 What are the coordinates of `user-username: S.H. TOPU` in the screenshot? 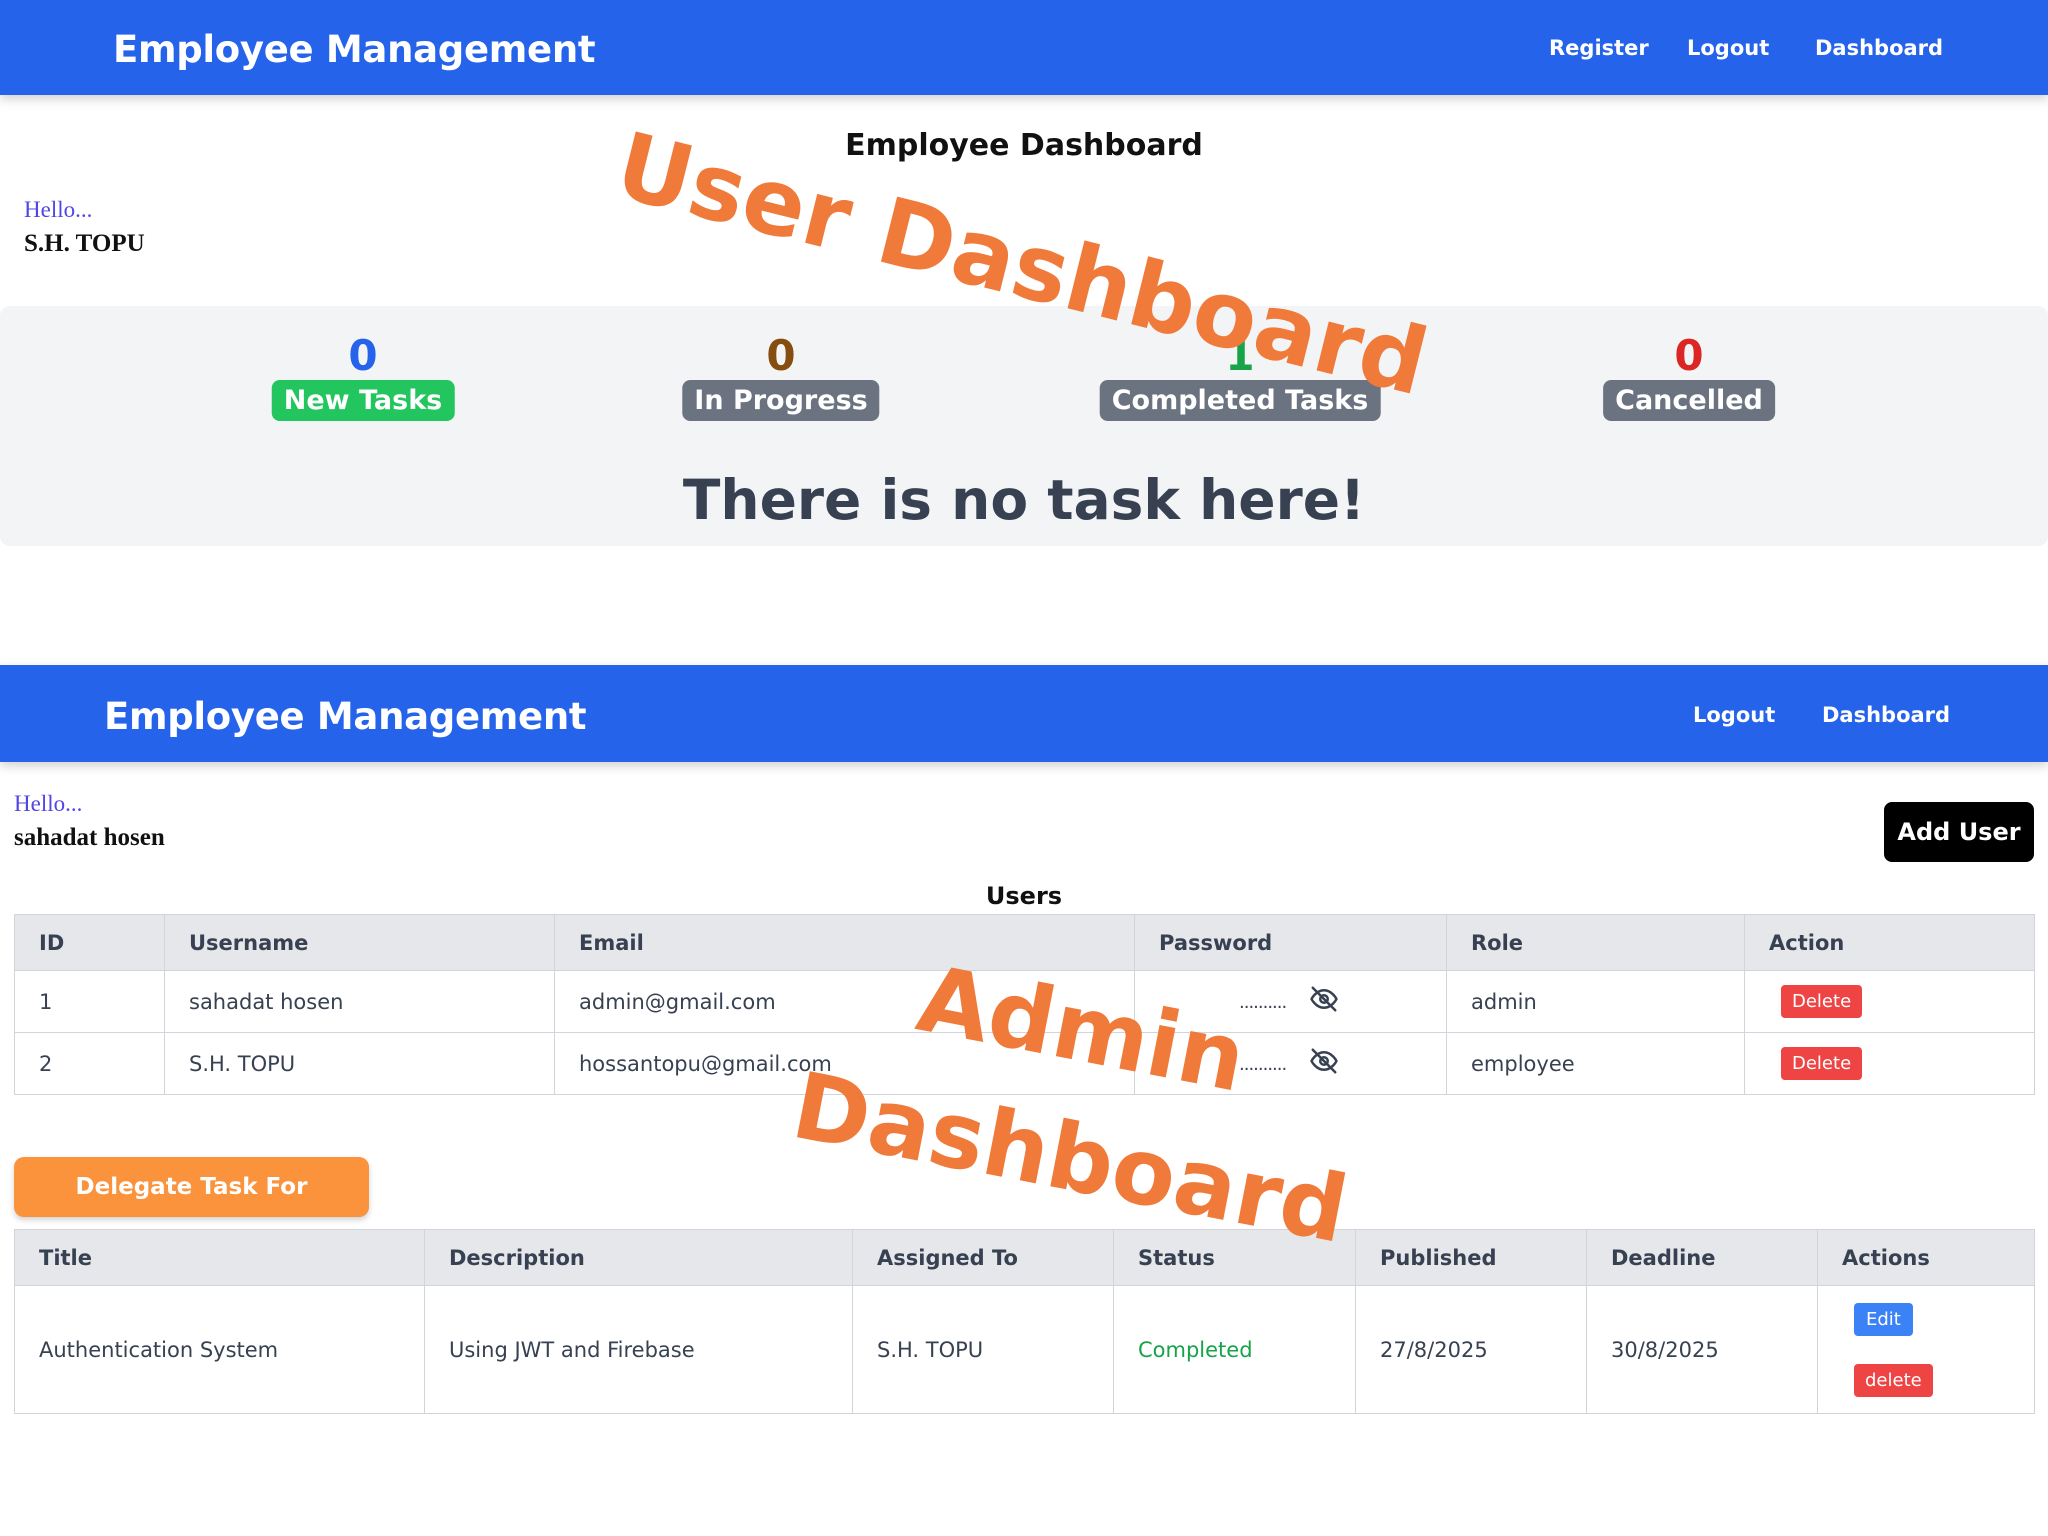 It's located at (359, 1063).